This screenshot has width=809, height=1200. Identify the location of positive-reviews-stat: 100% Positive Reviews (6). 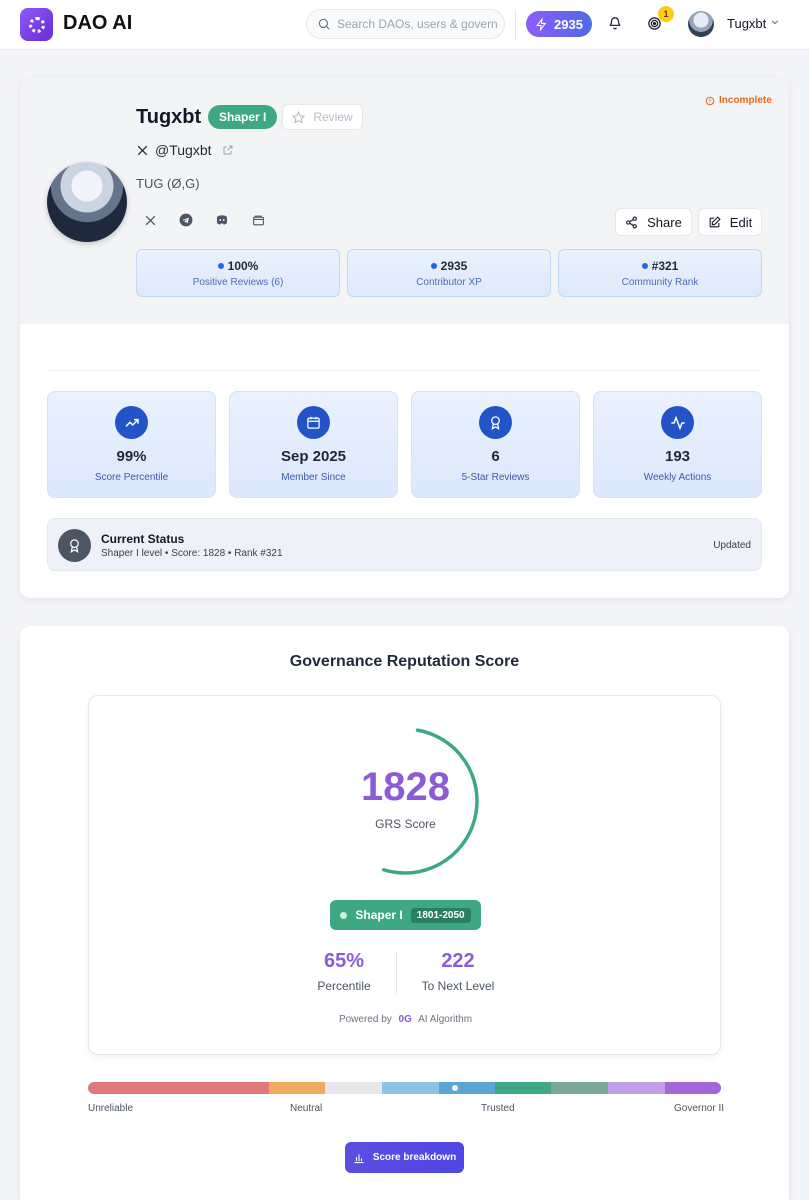
(238, 273).